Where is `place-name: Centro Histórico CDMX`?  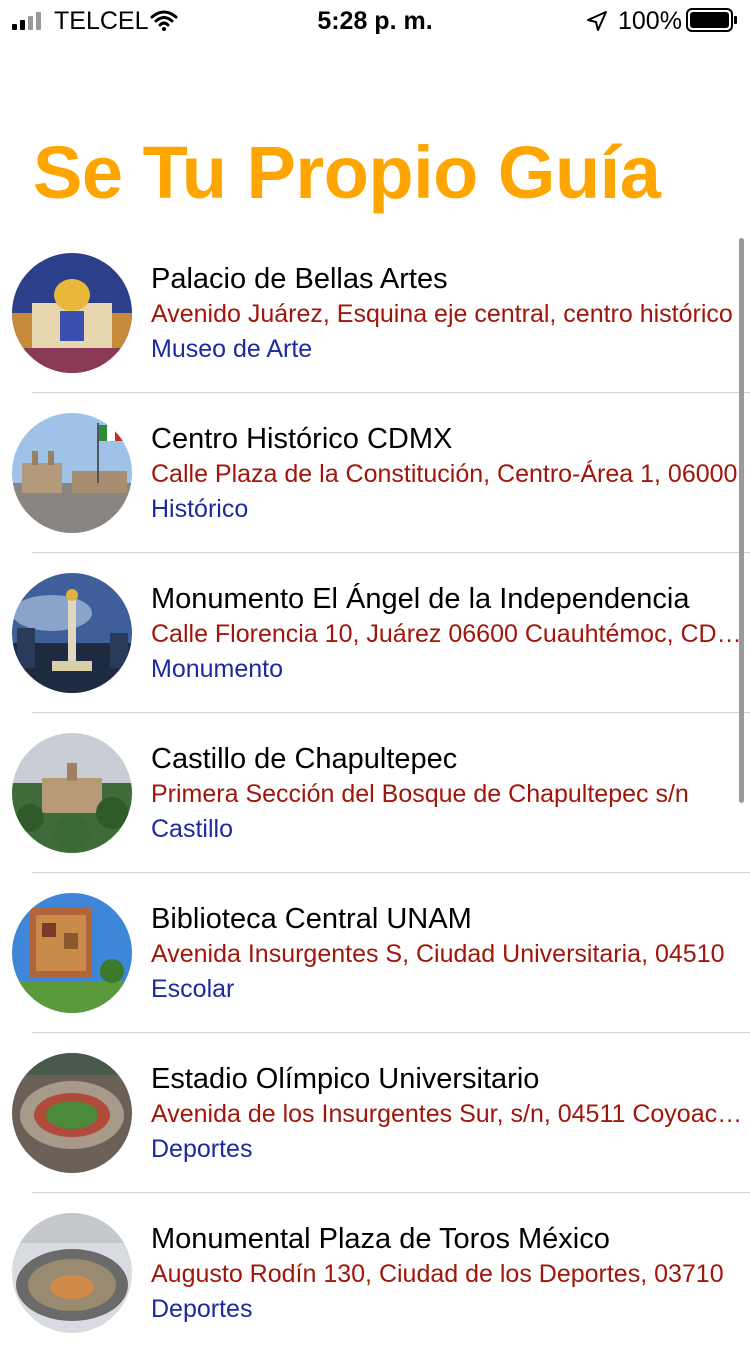
place-name: Centro Histórico CDMX is located at coordinates (302, 439).